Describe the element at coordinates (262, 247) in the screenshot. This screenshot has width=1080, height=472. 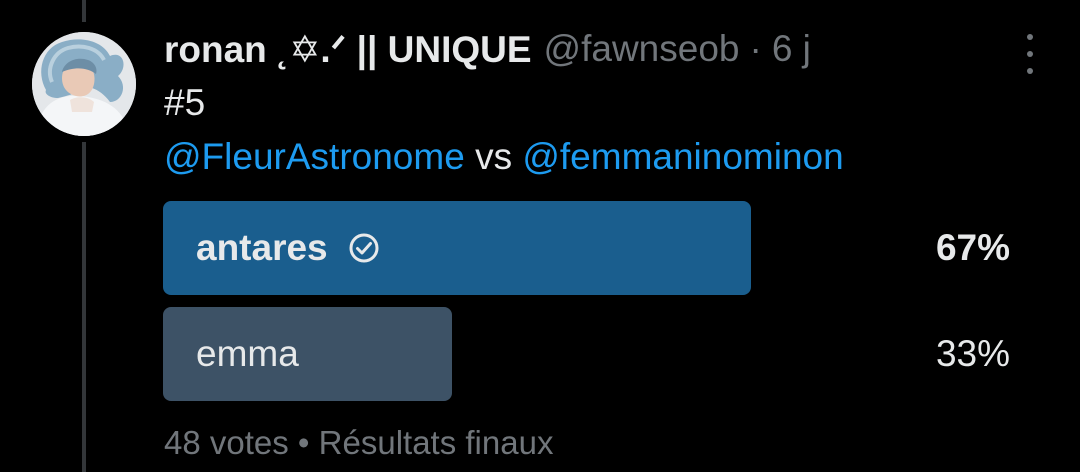
I see `poll-option-text: antares` at that location.